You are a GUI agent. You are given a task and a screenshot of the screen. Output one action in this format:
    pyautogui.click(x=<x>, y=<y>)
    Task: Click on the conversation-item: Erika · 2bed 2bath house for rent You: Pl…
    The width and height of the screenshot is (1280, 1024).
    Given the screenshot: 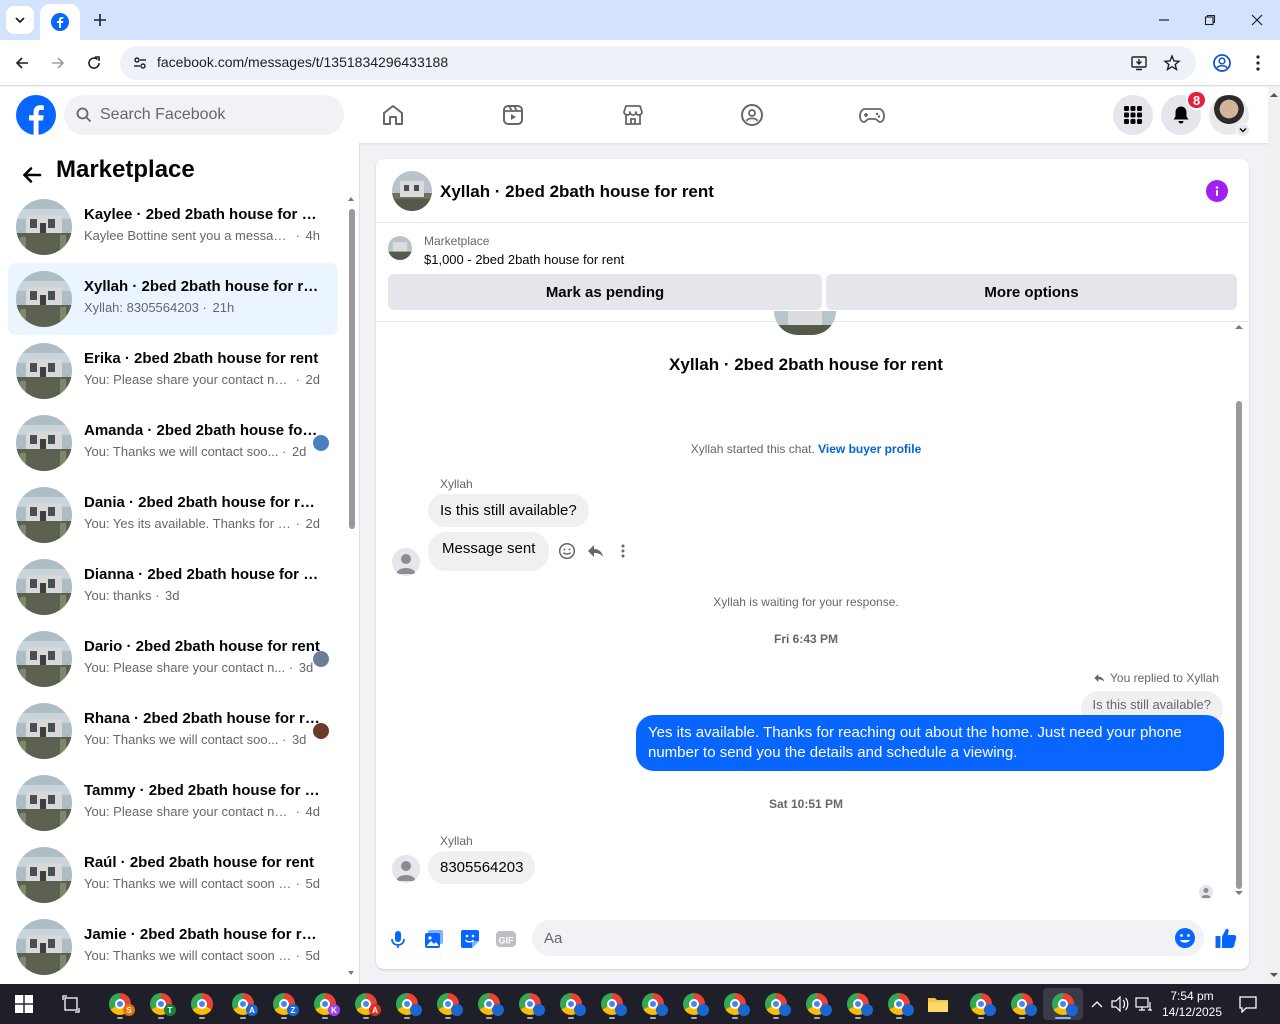 What is the action you would take?
    pyautogui.click(x=173, y=371)
    